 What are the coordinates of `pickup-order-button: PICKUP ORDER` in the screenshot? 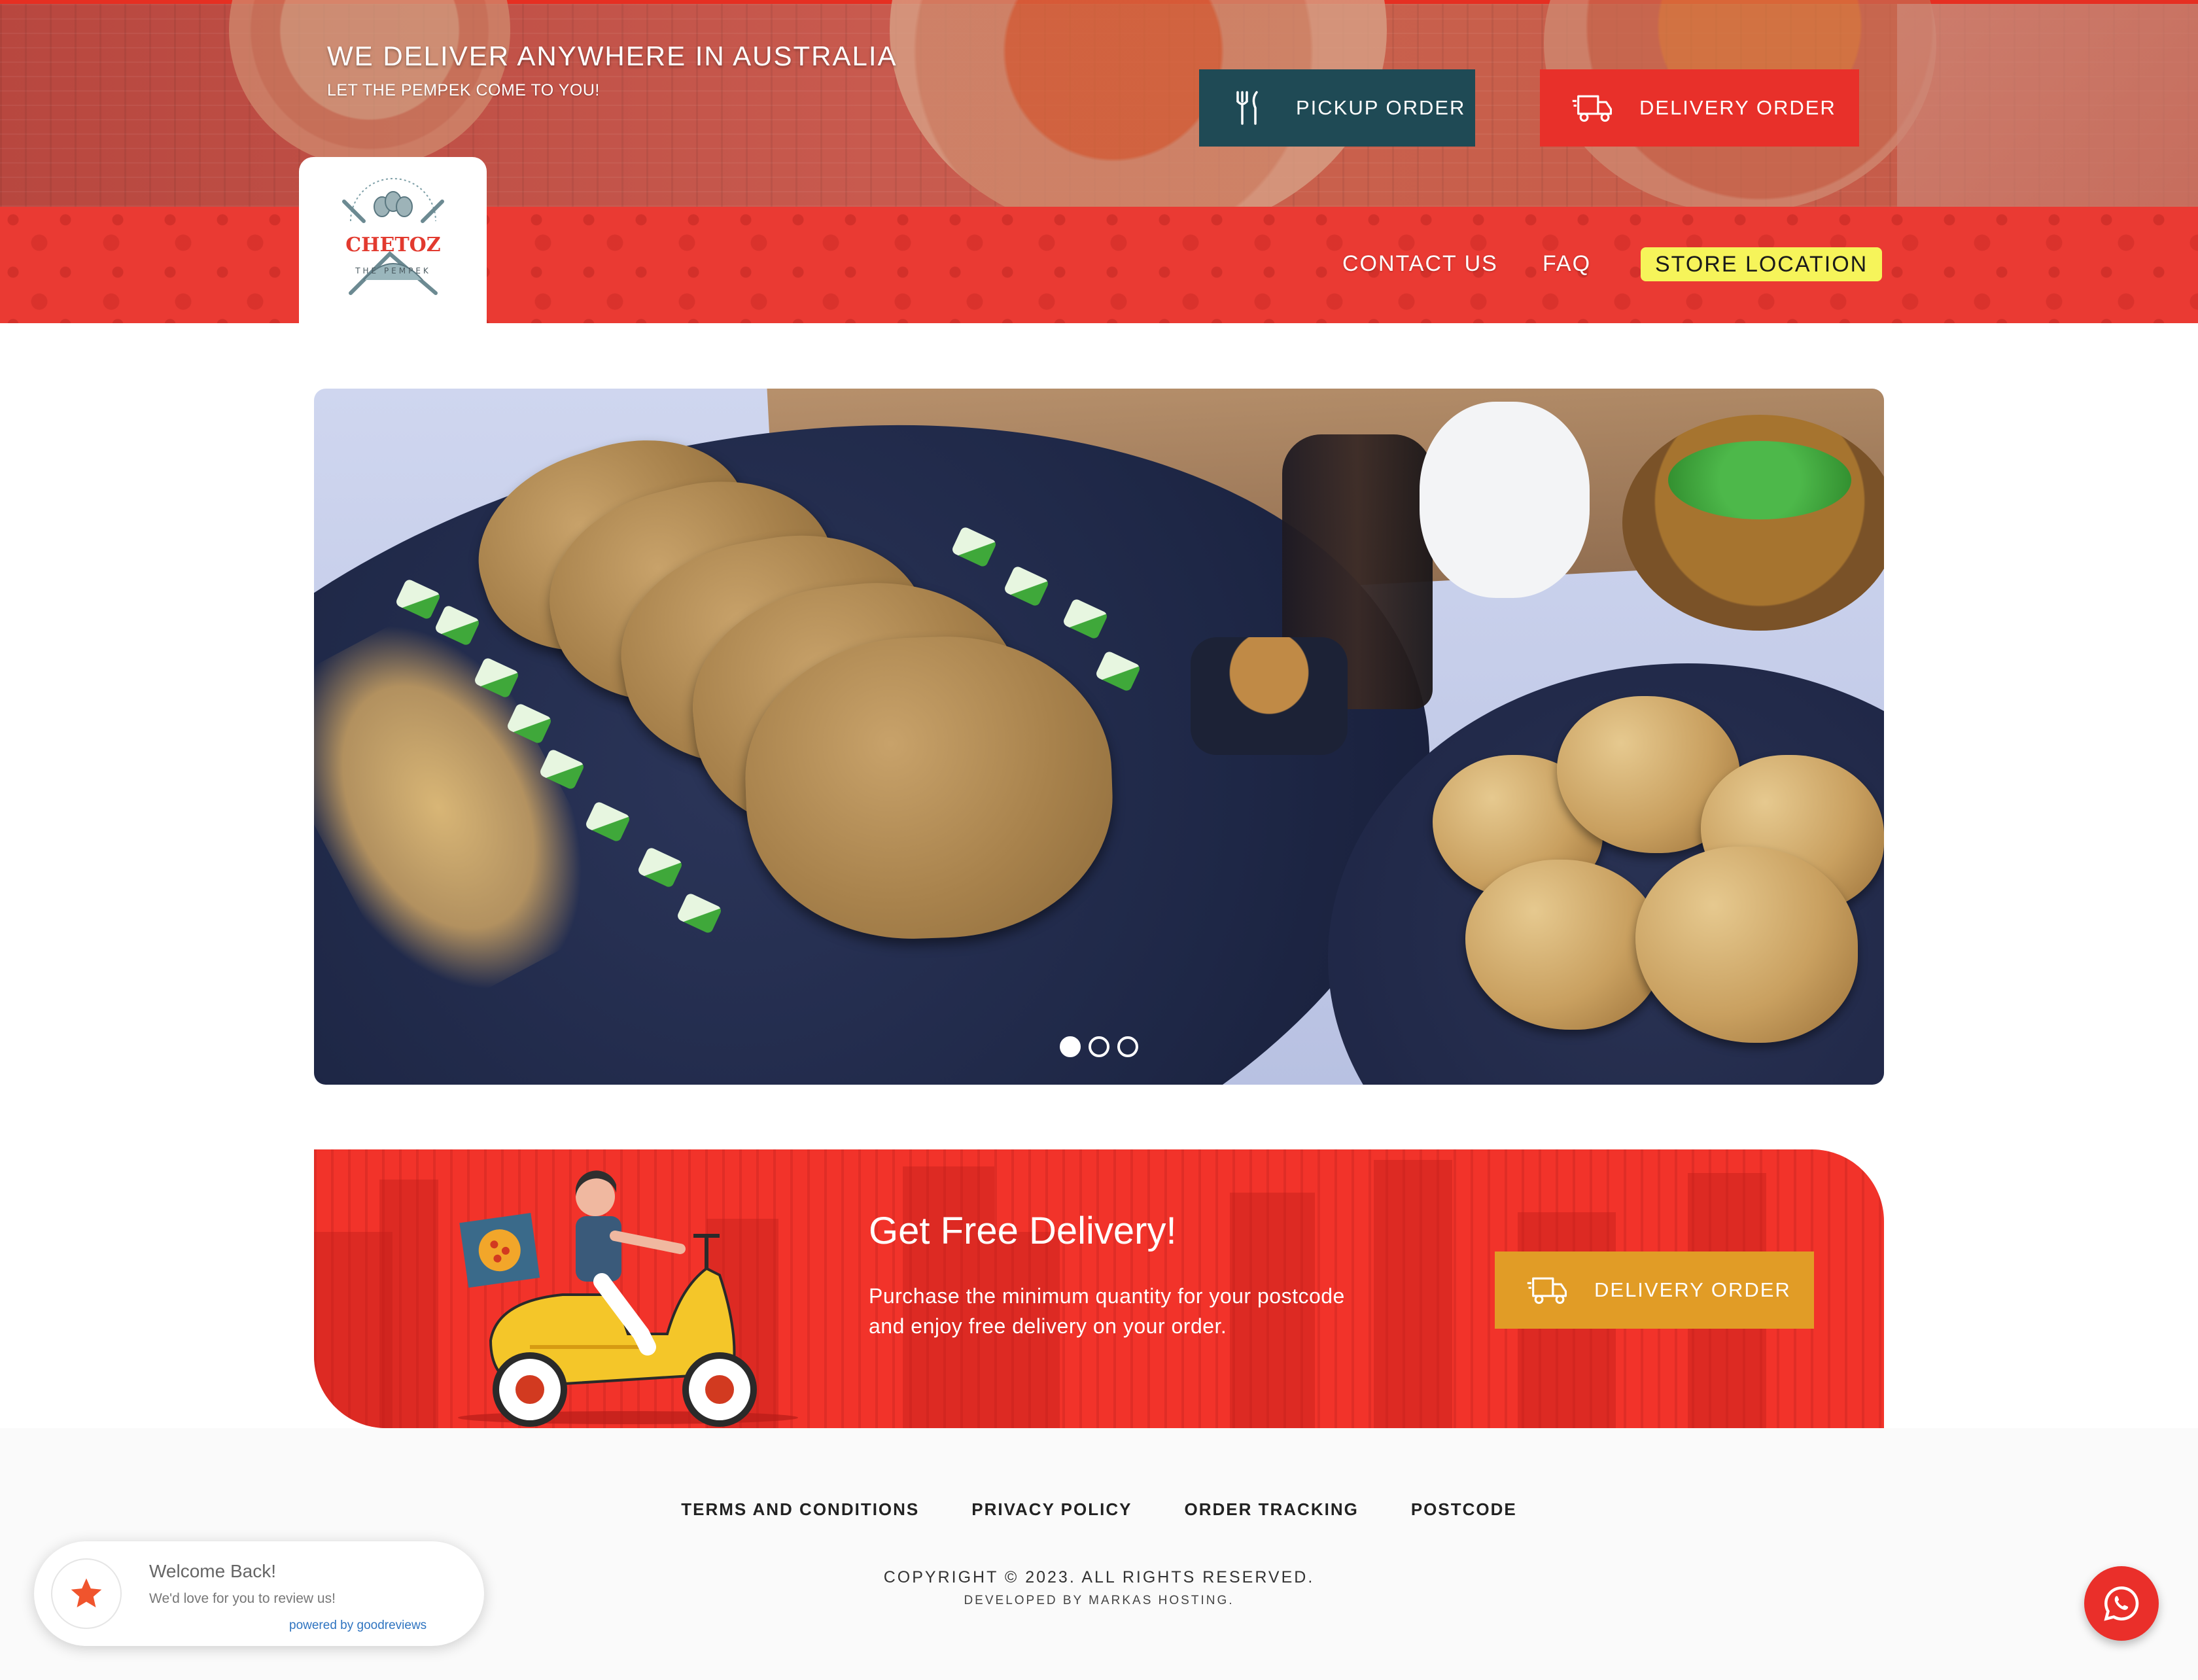 It's located at (1337, 108).